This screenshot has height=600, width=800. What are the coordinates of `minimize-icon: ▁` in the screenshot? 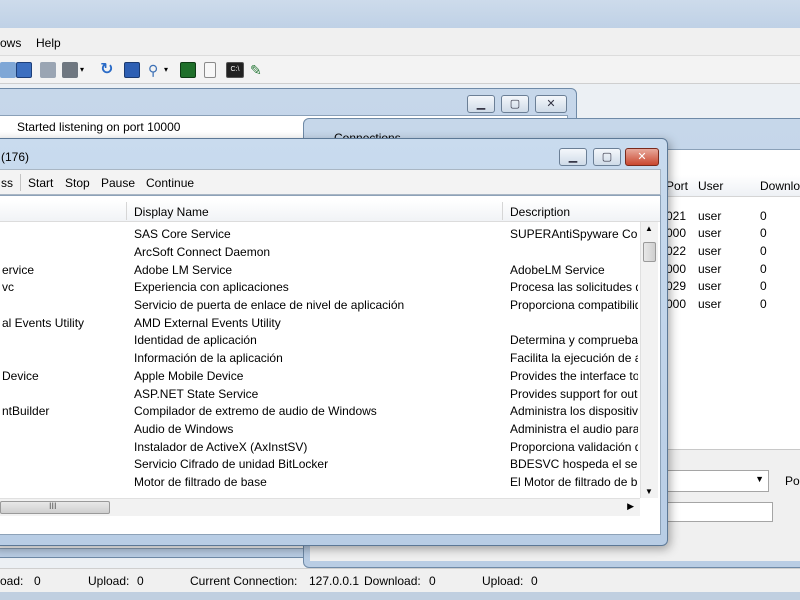 It's located at (481, 104).